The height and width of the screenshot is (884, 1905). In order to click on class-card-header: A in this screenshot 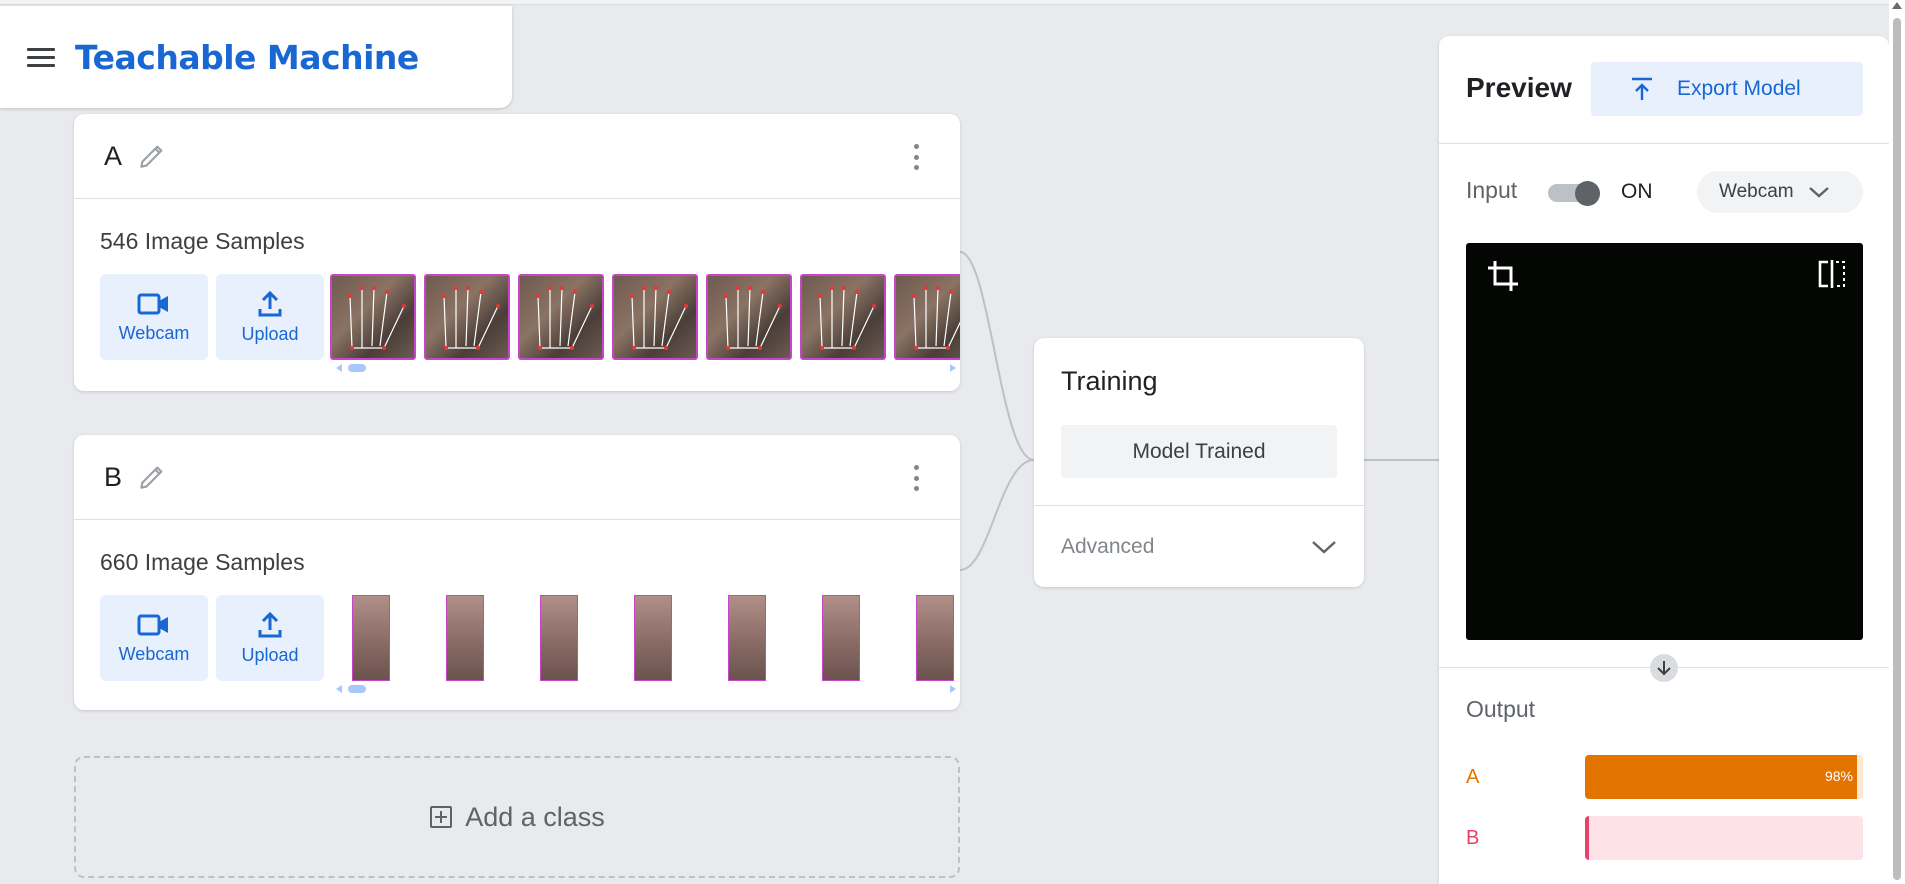, I will do `click(517, 156)`.